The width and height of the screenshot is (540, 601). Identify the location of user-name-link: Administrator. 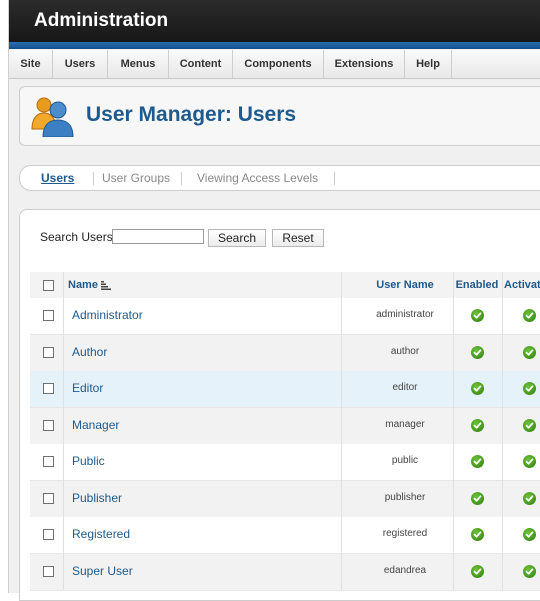
(107, 315).